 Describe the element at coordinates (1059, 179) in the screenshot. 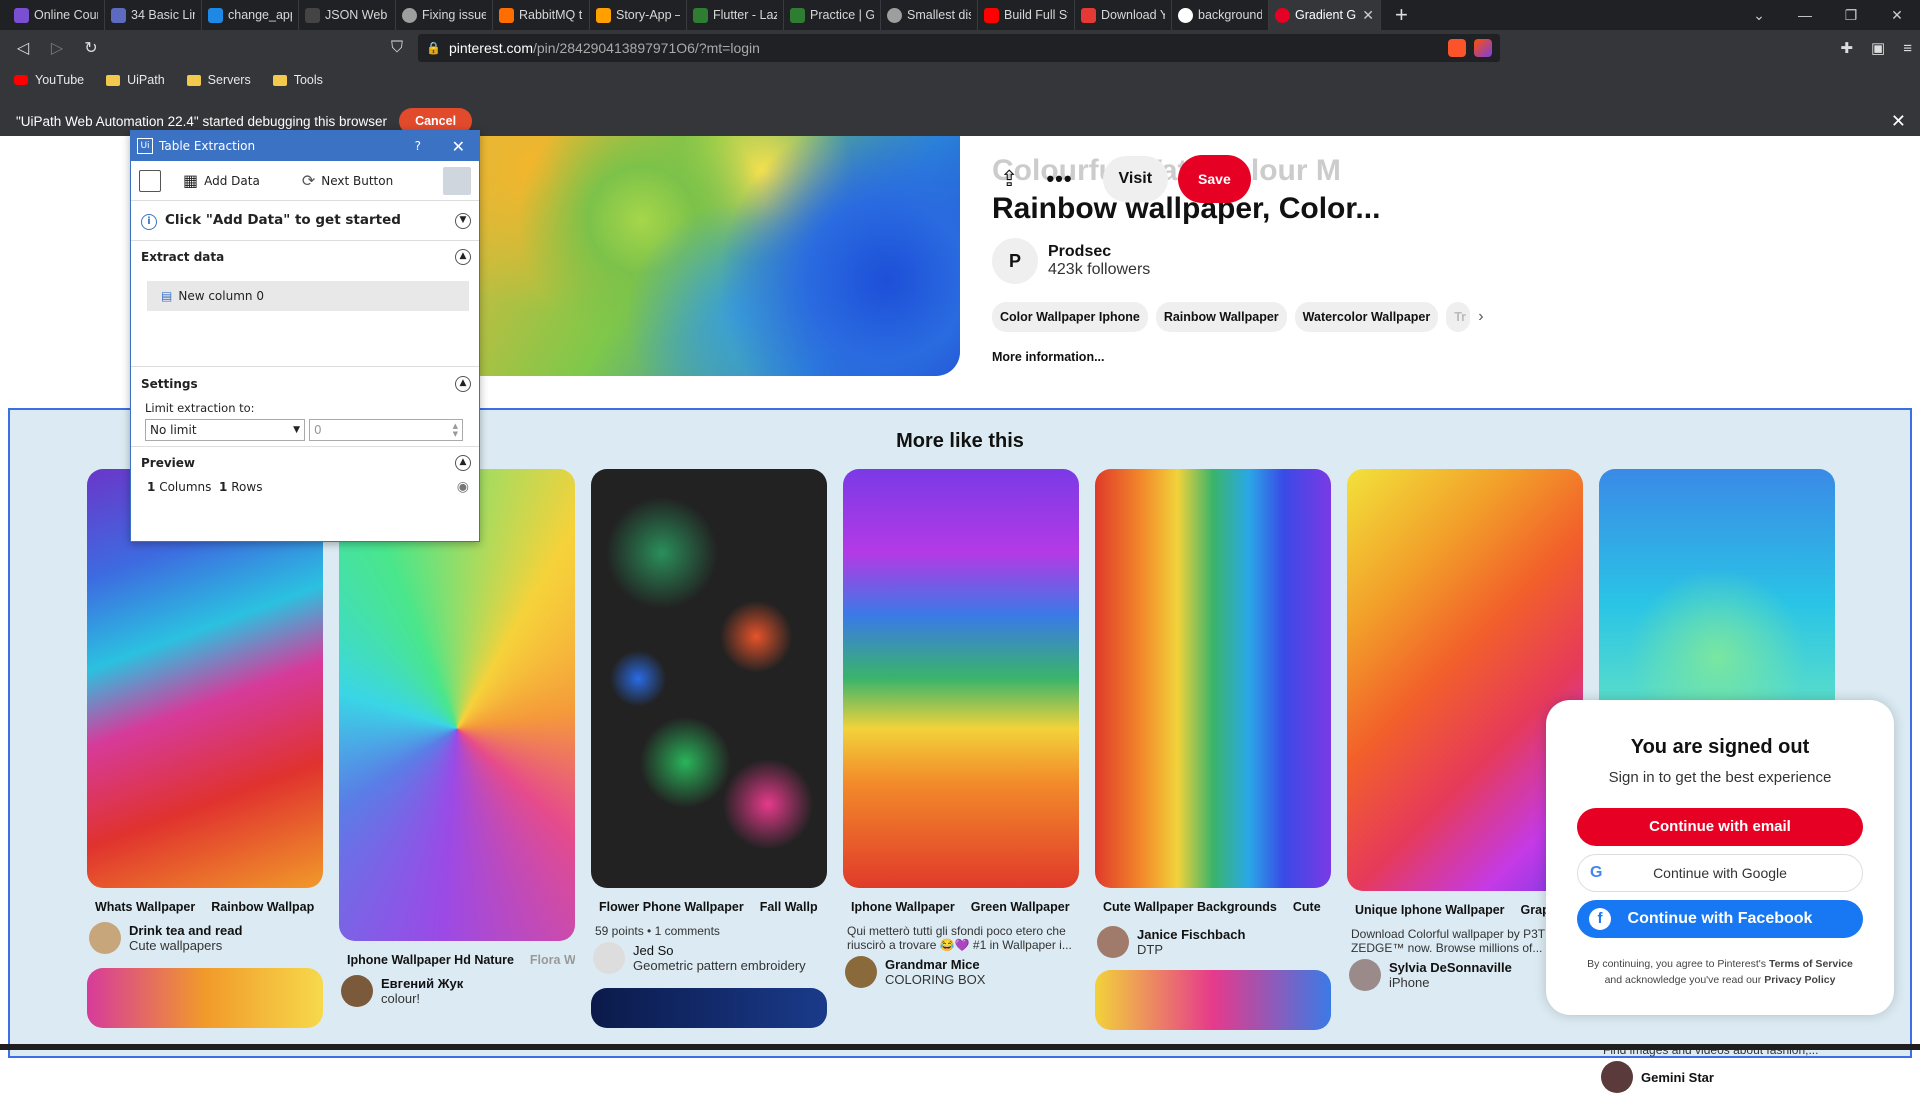

I see `more-options-icon: •••` at that location.